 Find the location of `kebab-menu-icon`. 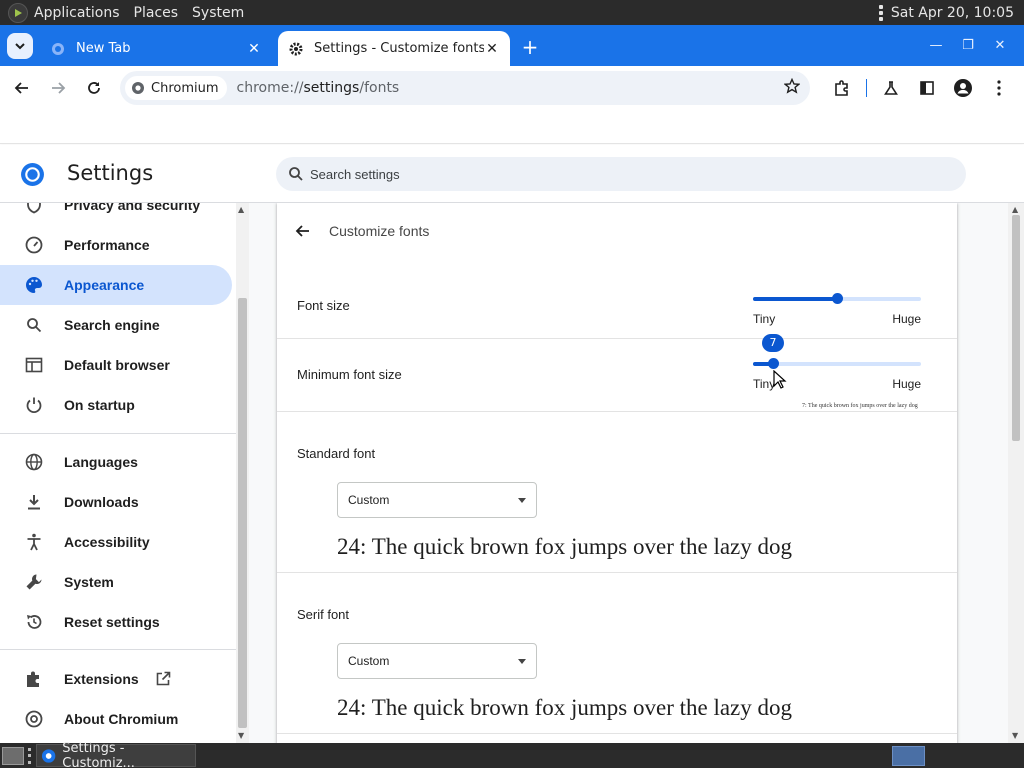

kebab-menu-icon is located at coordinates (999, 88).